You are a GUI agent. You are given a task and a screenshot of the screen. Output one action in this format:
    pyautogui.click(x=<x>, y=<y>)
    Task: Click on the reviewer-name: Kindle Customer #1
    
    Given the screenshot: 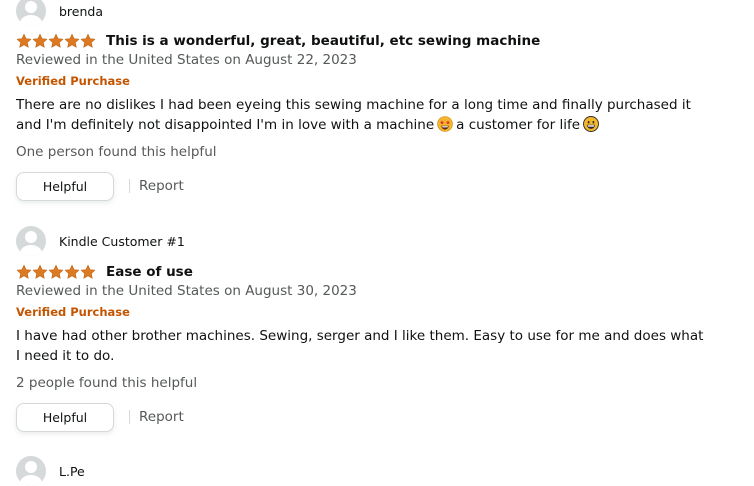 What is the action you would take?
    pyautogui.click(x=122, y=241)
    